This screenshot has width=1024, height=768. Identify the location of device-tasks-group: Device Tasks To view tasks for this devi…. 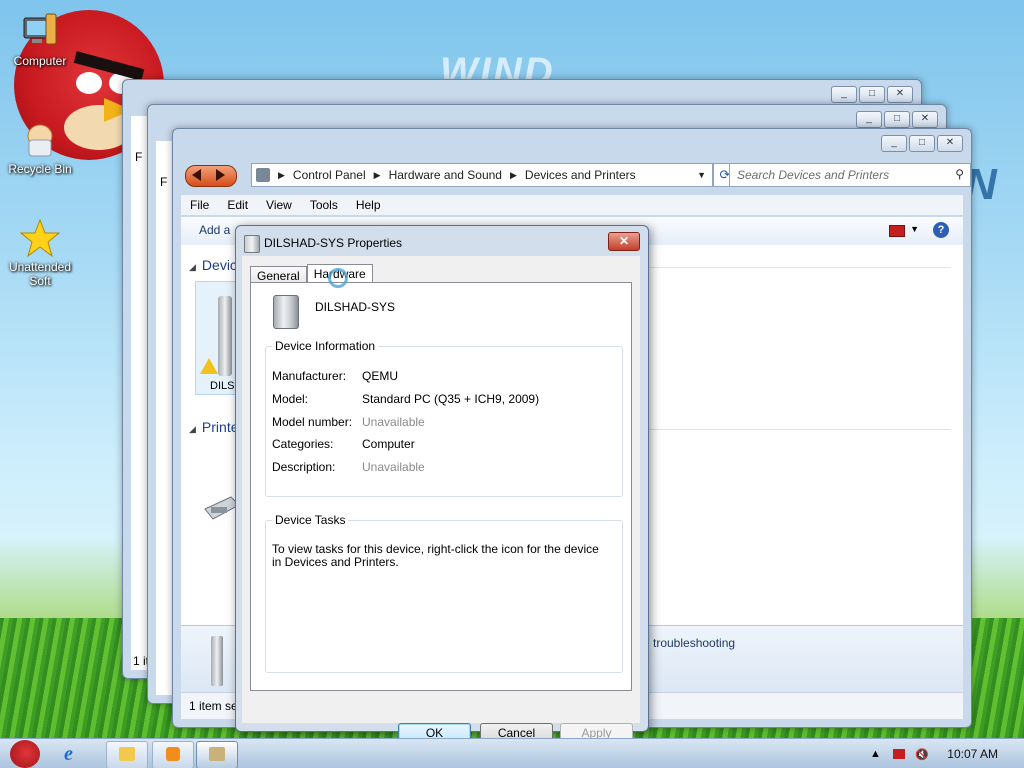
(444, 593).